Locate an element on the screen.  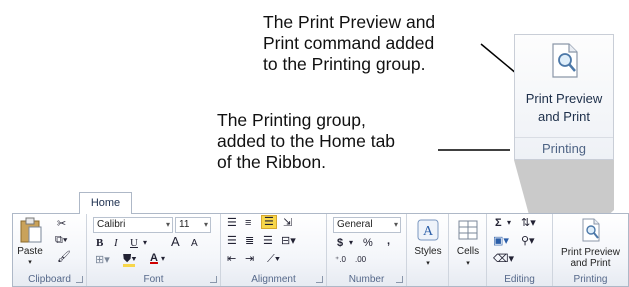
orientation-icon: ⇲ is located at coordinates (287, 223).